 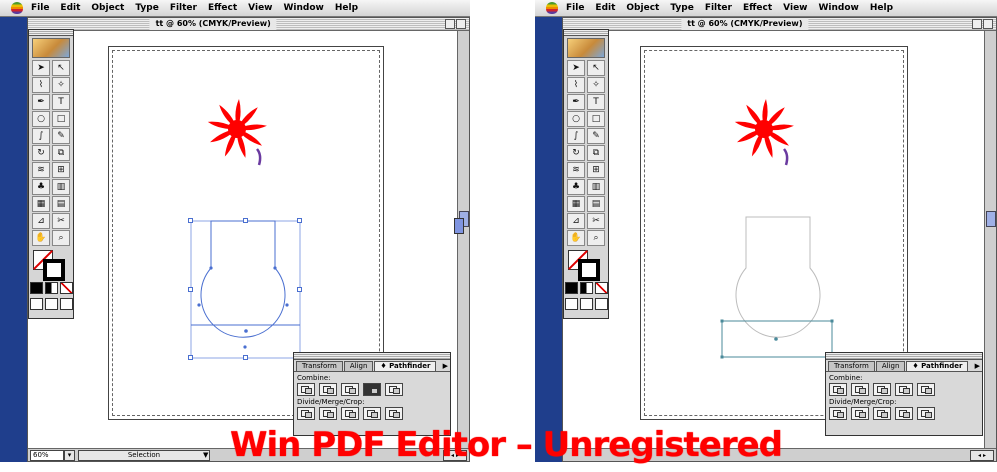 What do you see at coordinates (576, 136) in the screenshot?
I see `paintbrush-tool-icon: ∫` at bounding box center [576, 136].